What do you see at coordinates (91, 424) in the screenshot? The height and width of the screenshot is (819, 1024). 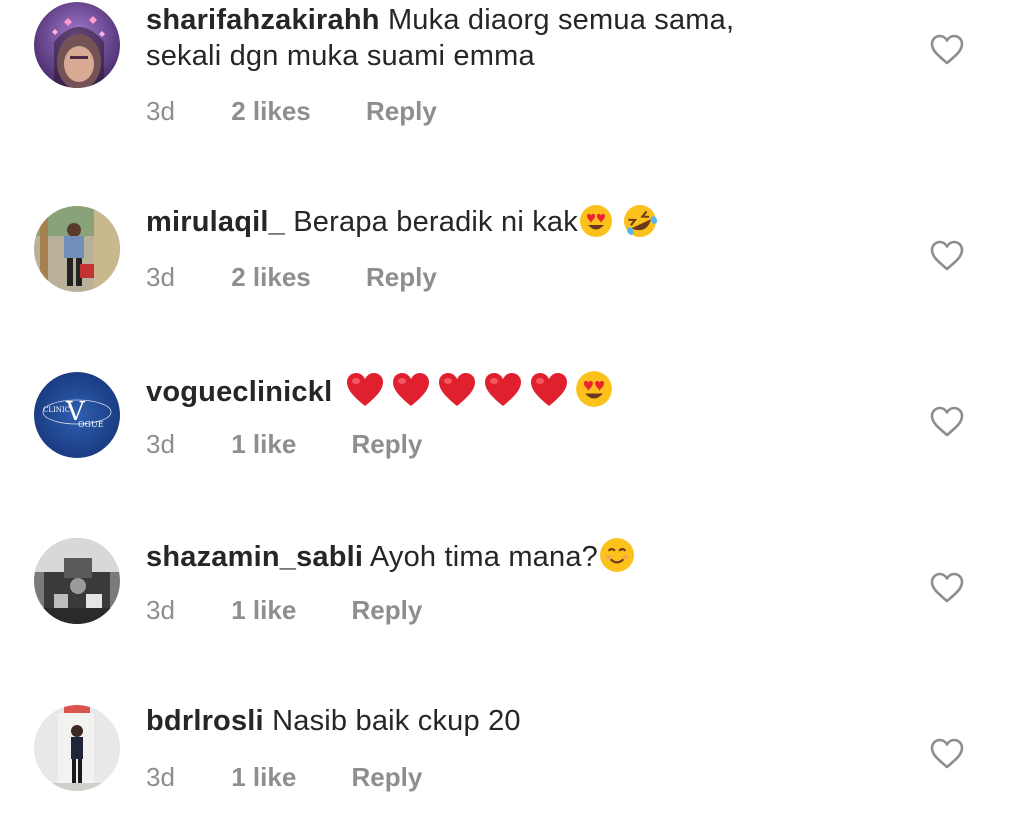 I see `avatar-logo-text-2: OGUE` at bounding box center [91, 424].